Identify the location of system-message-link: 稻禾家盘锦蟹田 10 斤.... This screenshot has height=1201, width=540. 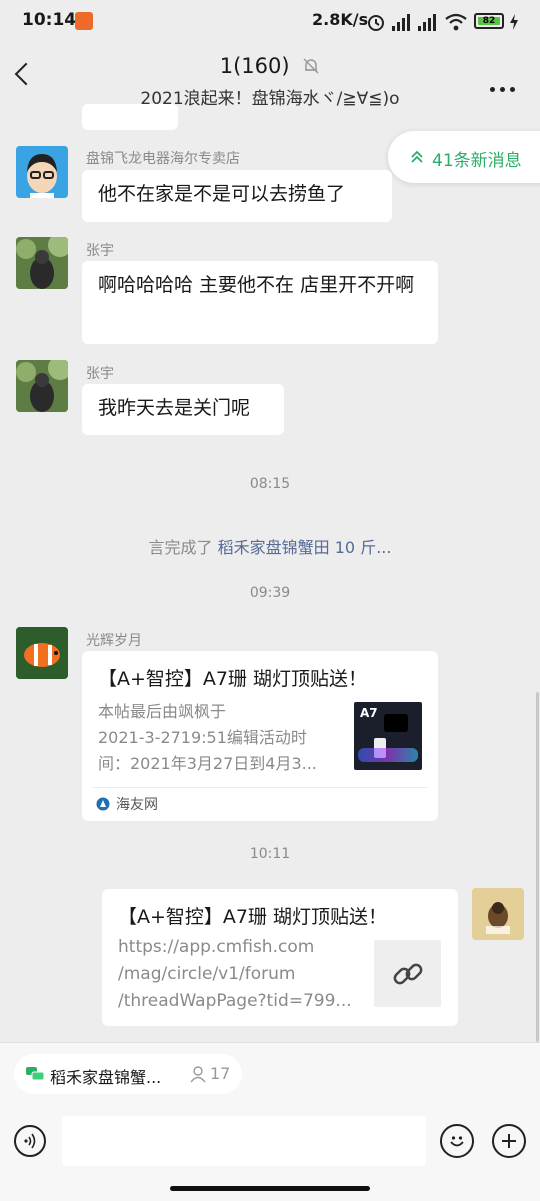
(305, 547).